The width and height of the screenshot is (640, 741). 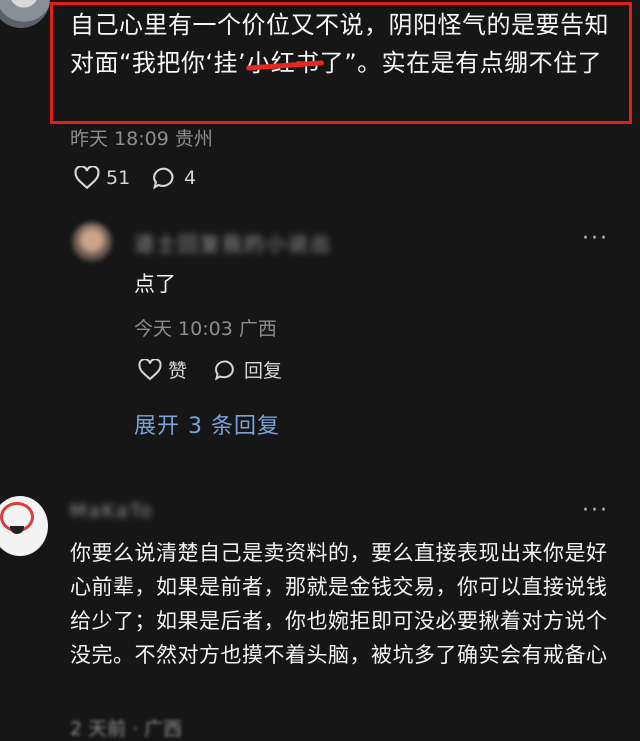 What do you see at coordinates (233, 242) in the screenshot?
I see `reply-username: 道士回复我的小说出` at bounding box center [233, 242].